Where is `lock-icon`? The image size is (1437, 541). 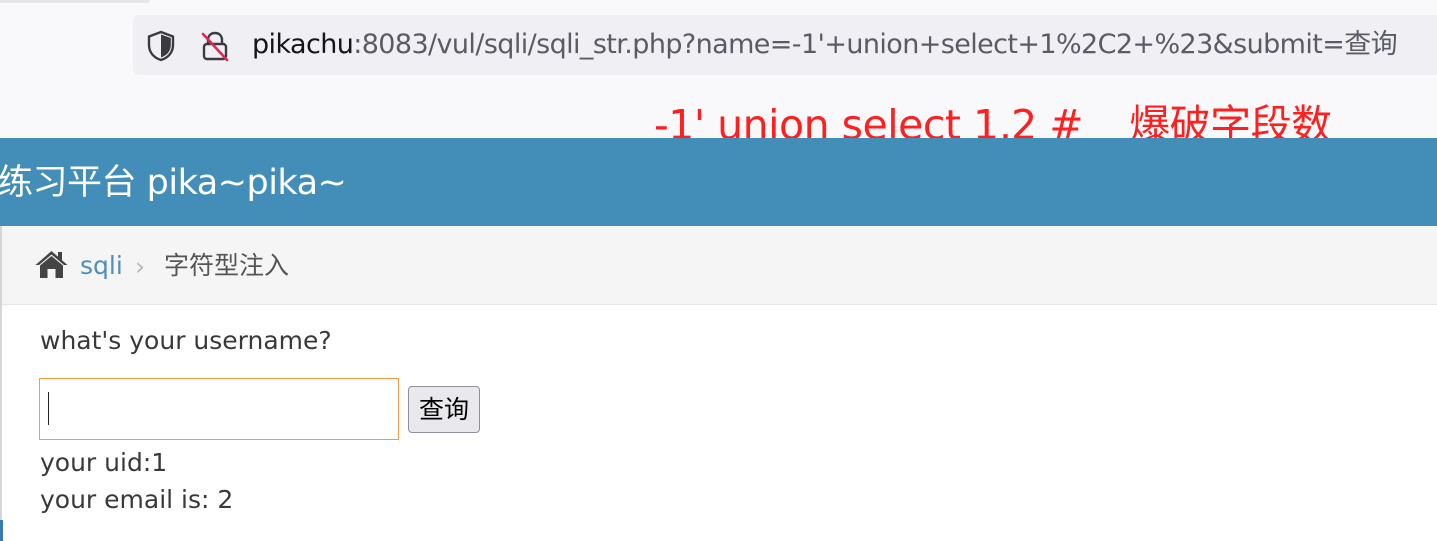
lock-icon is located at coordinates (215, 46).